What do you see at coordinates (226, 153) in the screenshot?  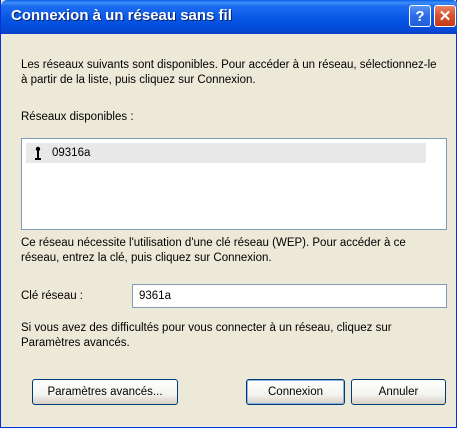 I see `list-item-network: 09316a` at bounding box center [226, 153].